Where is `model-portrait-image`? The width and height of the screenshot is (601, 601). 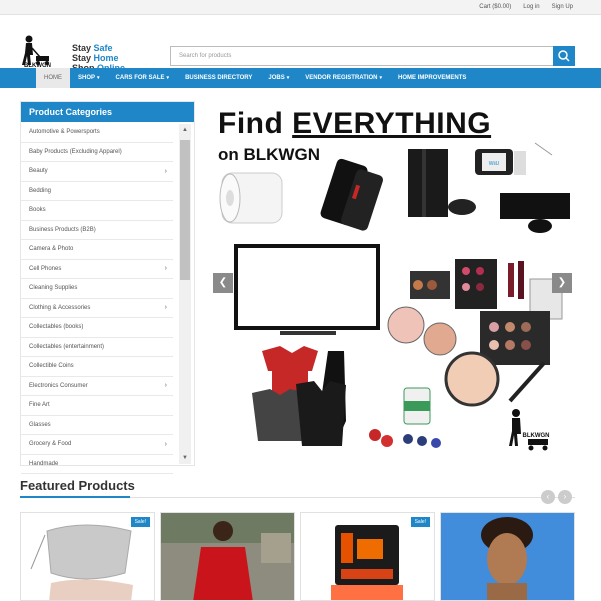 model-portrait-image is located at coordinates (507, 556).